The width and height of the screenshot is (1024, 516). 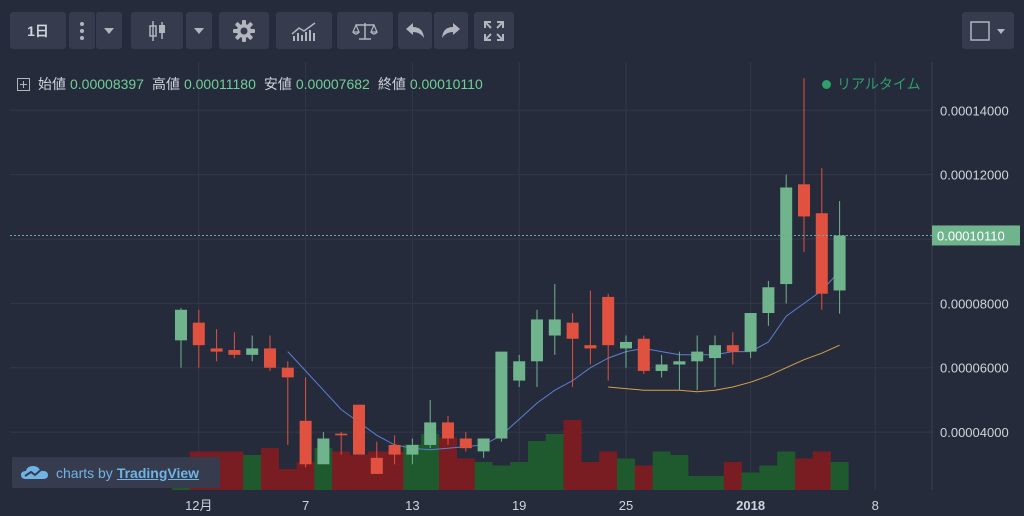 I want to click on y-tick-label: 0.00006000, so click(x=974, y=368).